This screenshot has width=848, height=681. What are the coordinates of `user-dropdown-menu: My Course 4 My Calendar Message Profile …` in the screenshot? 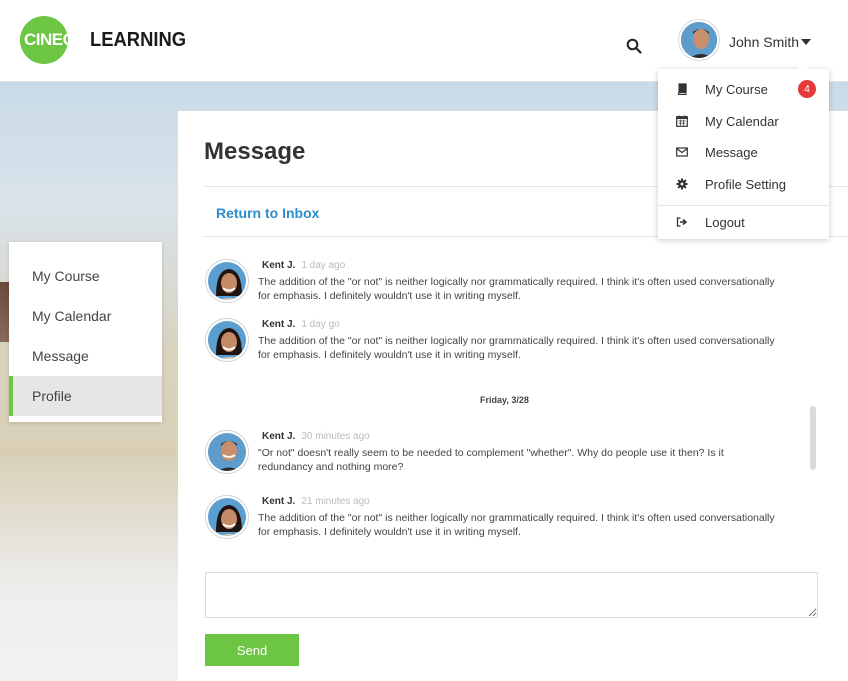 It's located at (743, 151).